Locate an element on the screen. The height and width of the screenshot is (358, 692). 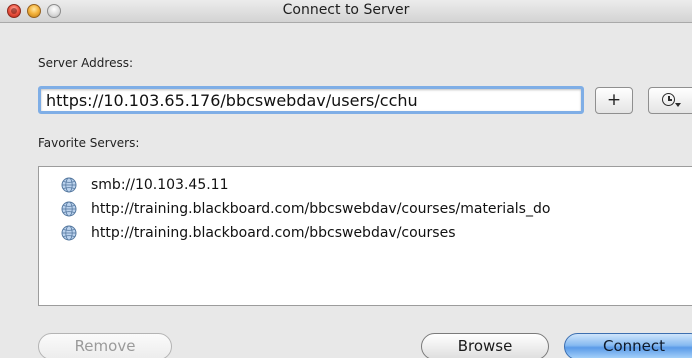
favorite-server-url: smb://10.103.45.11 is located at coordinates (160, 185).